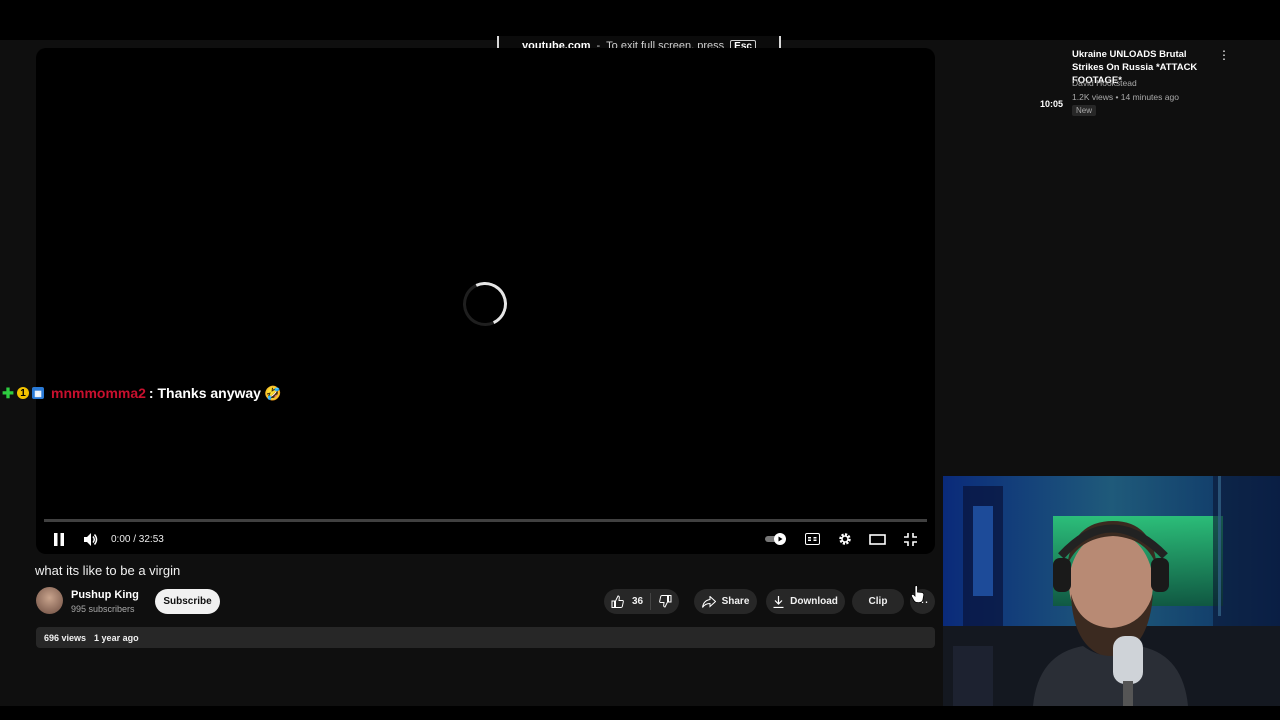 This screenshot has width=1280, height=720. I want to click on pause-button, so click(59, 539).